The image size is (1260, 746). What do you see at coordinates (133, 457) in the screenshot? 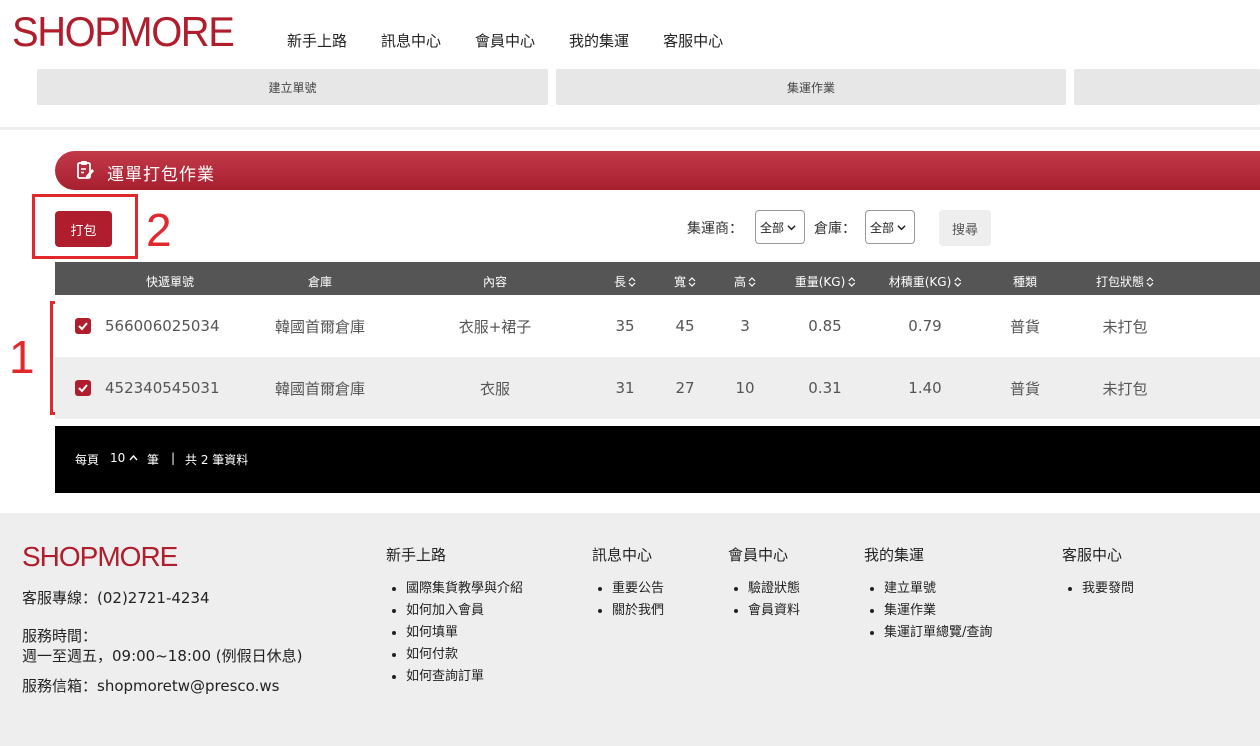
I see `chevron-up-icon` at bounding box center [133, 457].